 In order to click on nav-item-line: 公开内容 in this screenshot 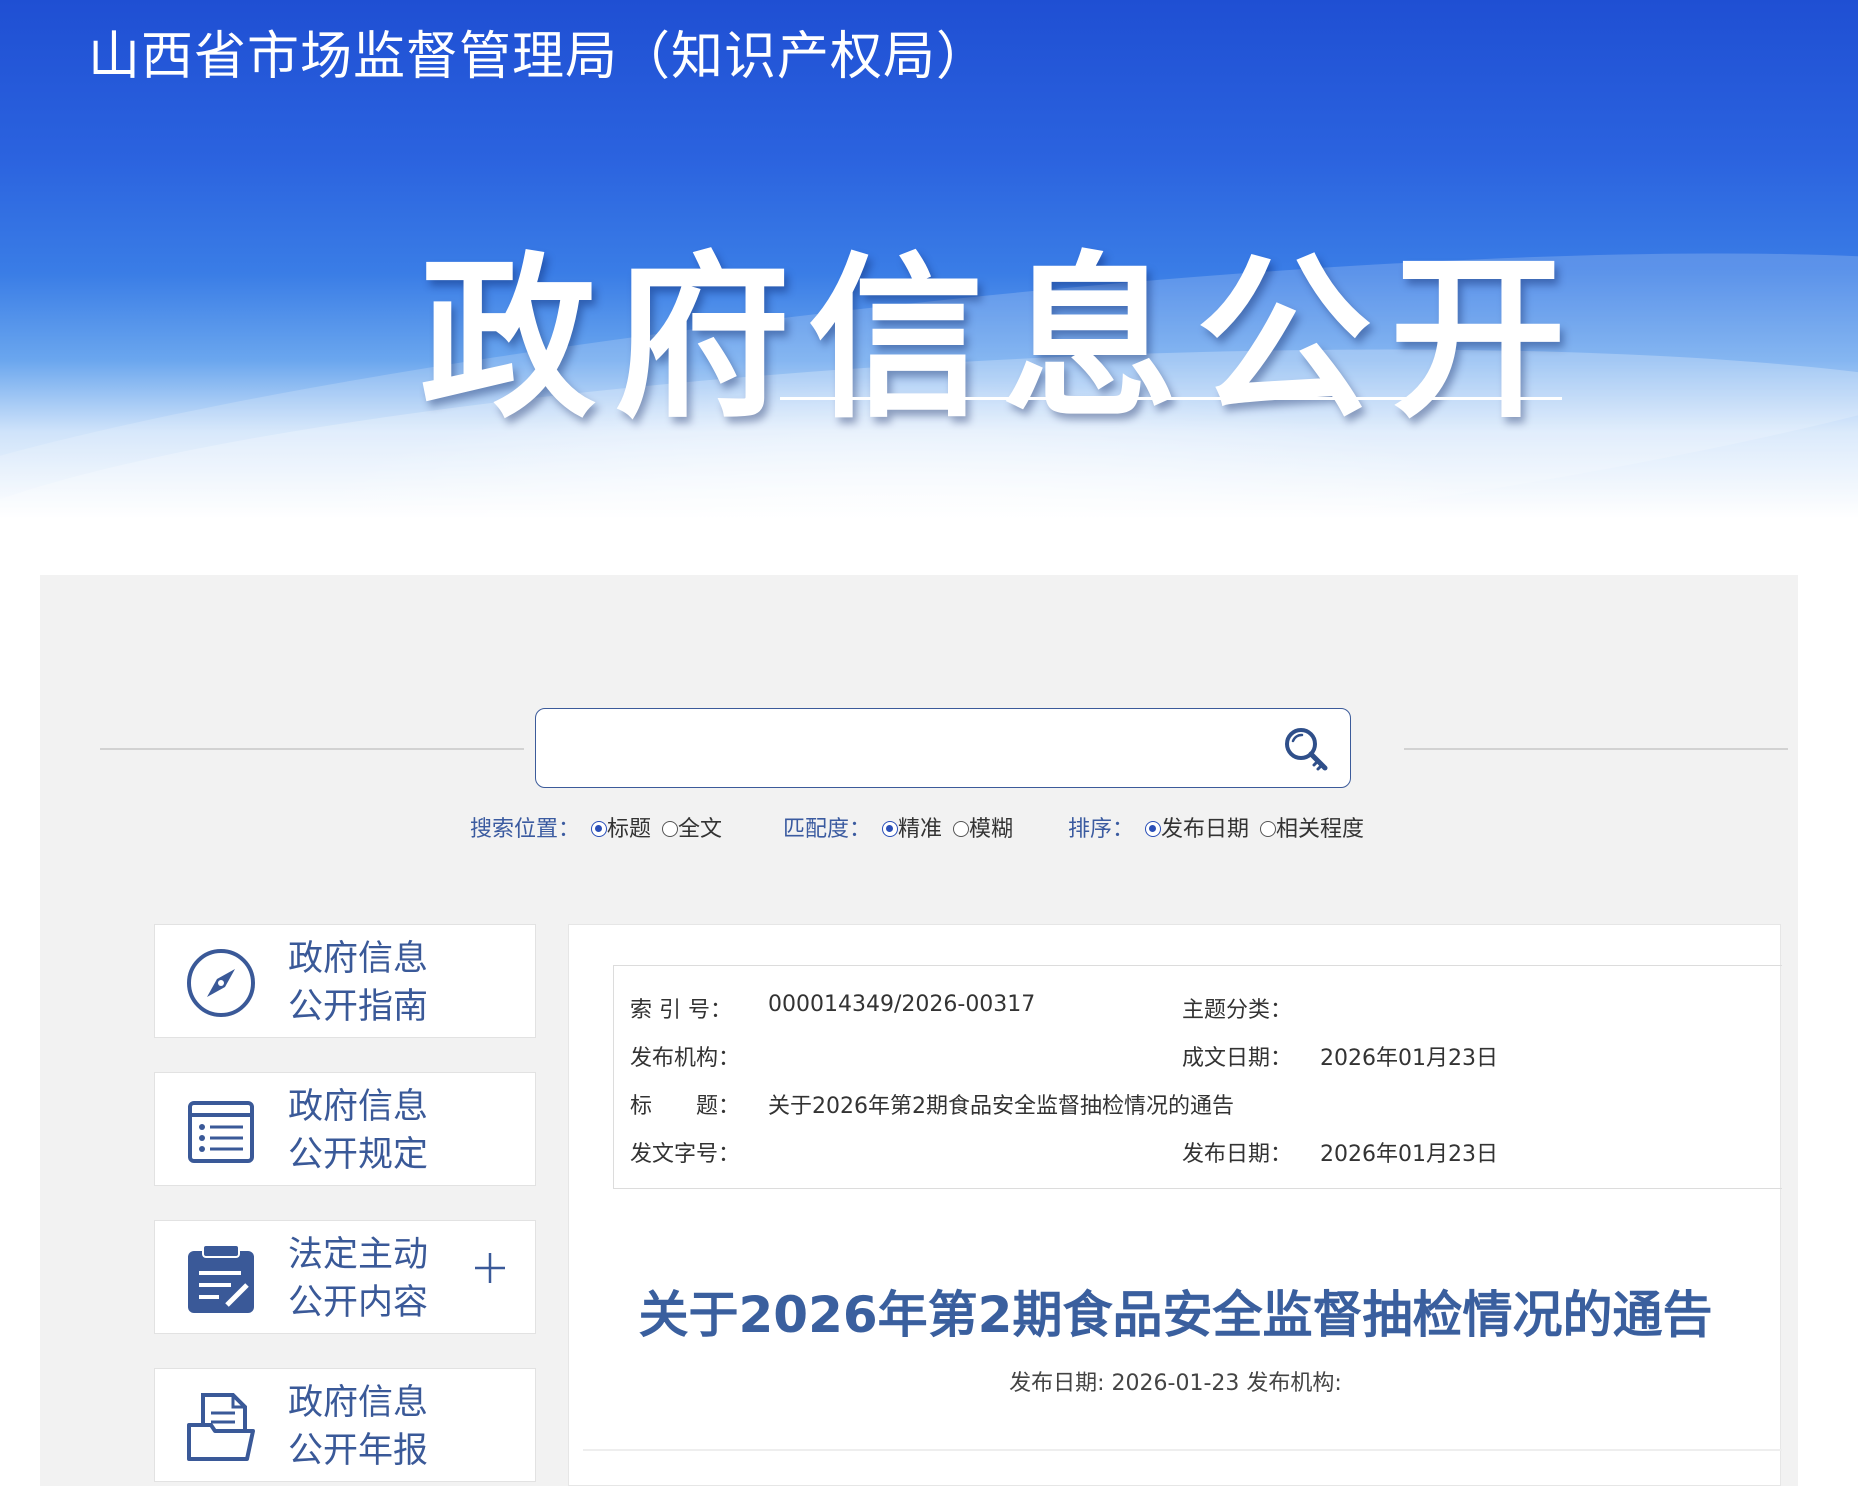, I will do `click(358, 1303)`.